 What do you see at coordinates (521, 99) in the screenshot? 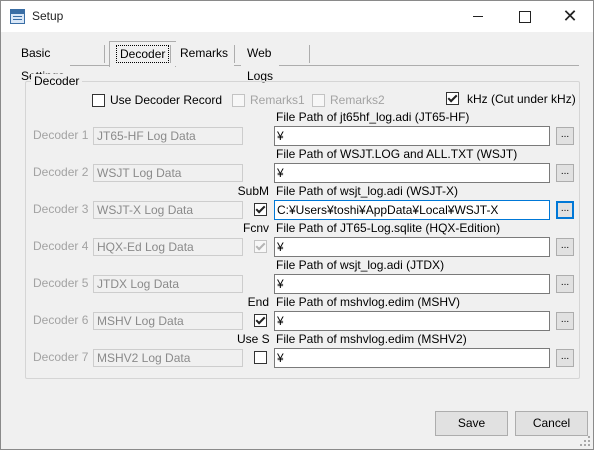
I see `khz-label: kHz (Cut under kHz)` at bounding box center [521, 99].